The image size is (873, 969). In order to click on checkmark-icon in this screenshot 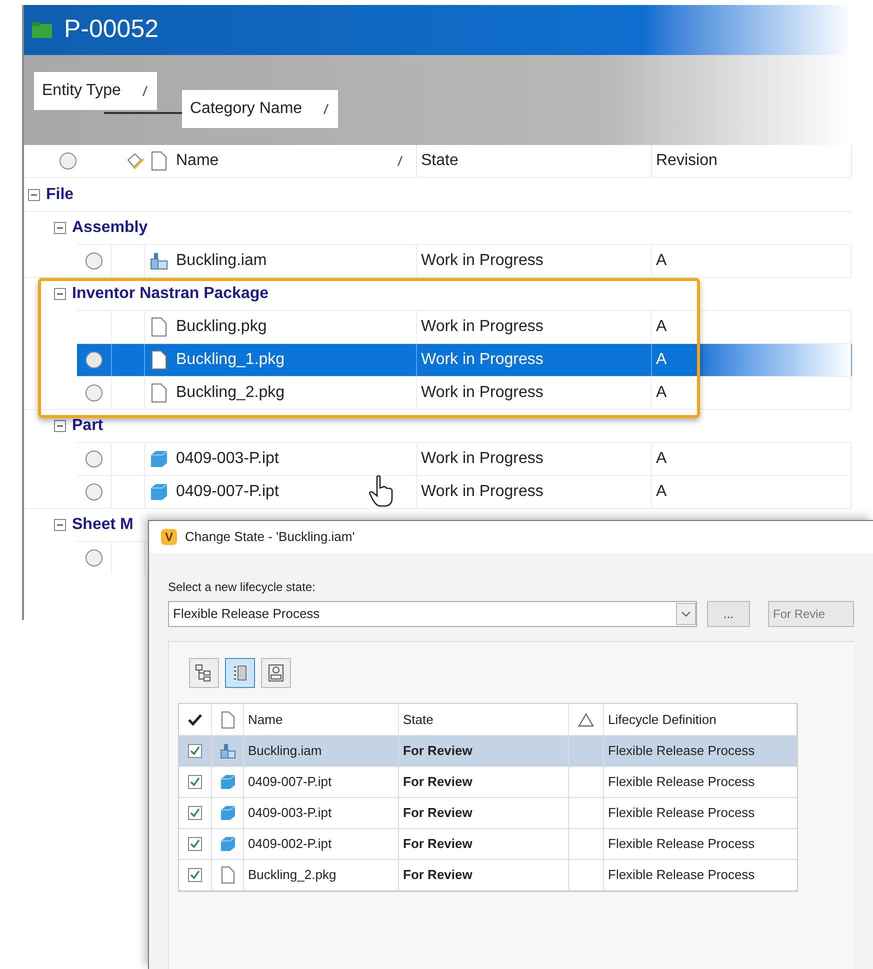, I will do `click(195, 720)`.